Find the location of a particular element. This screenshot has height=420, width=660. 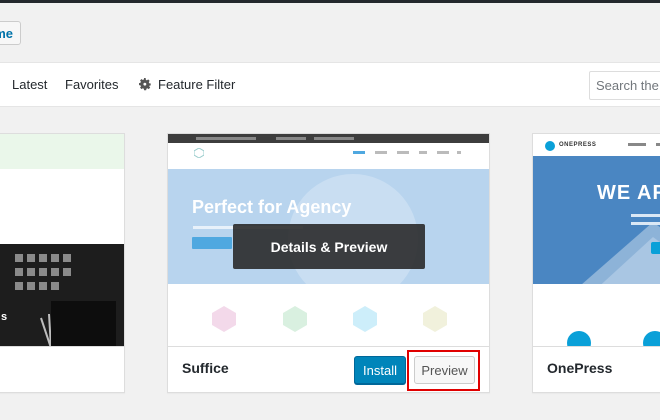

preview-button: Preview is located at coordinates (444, 370).